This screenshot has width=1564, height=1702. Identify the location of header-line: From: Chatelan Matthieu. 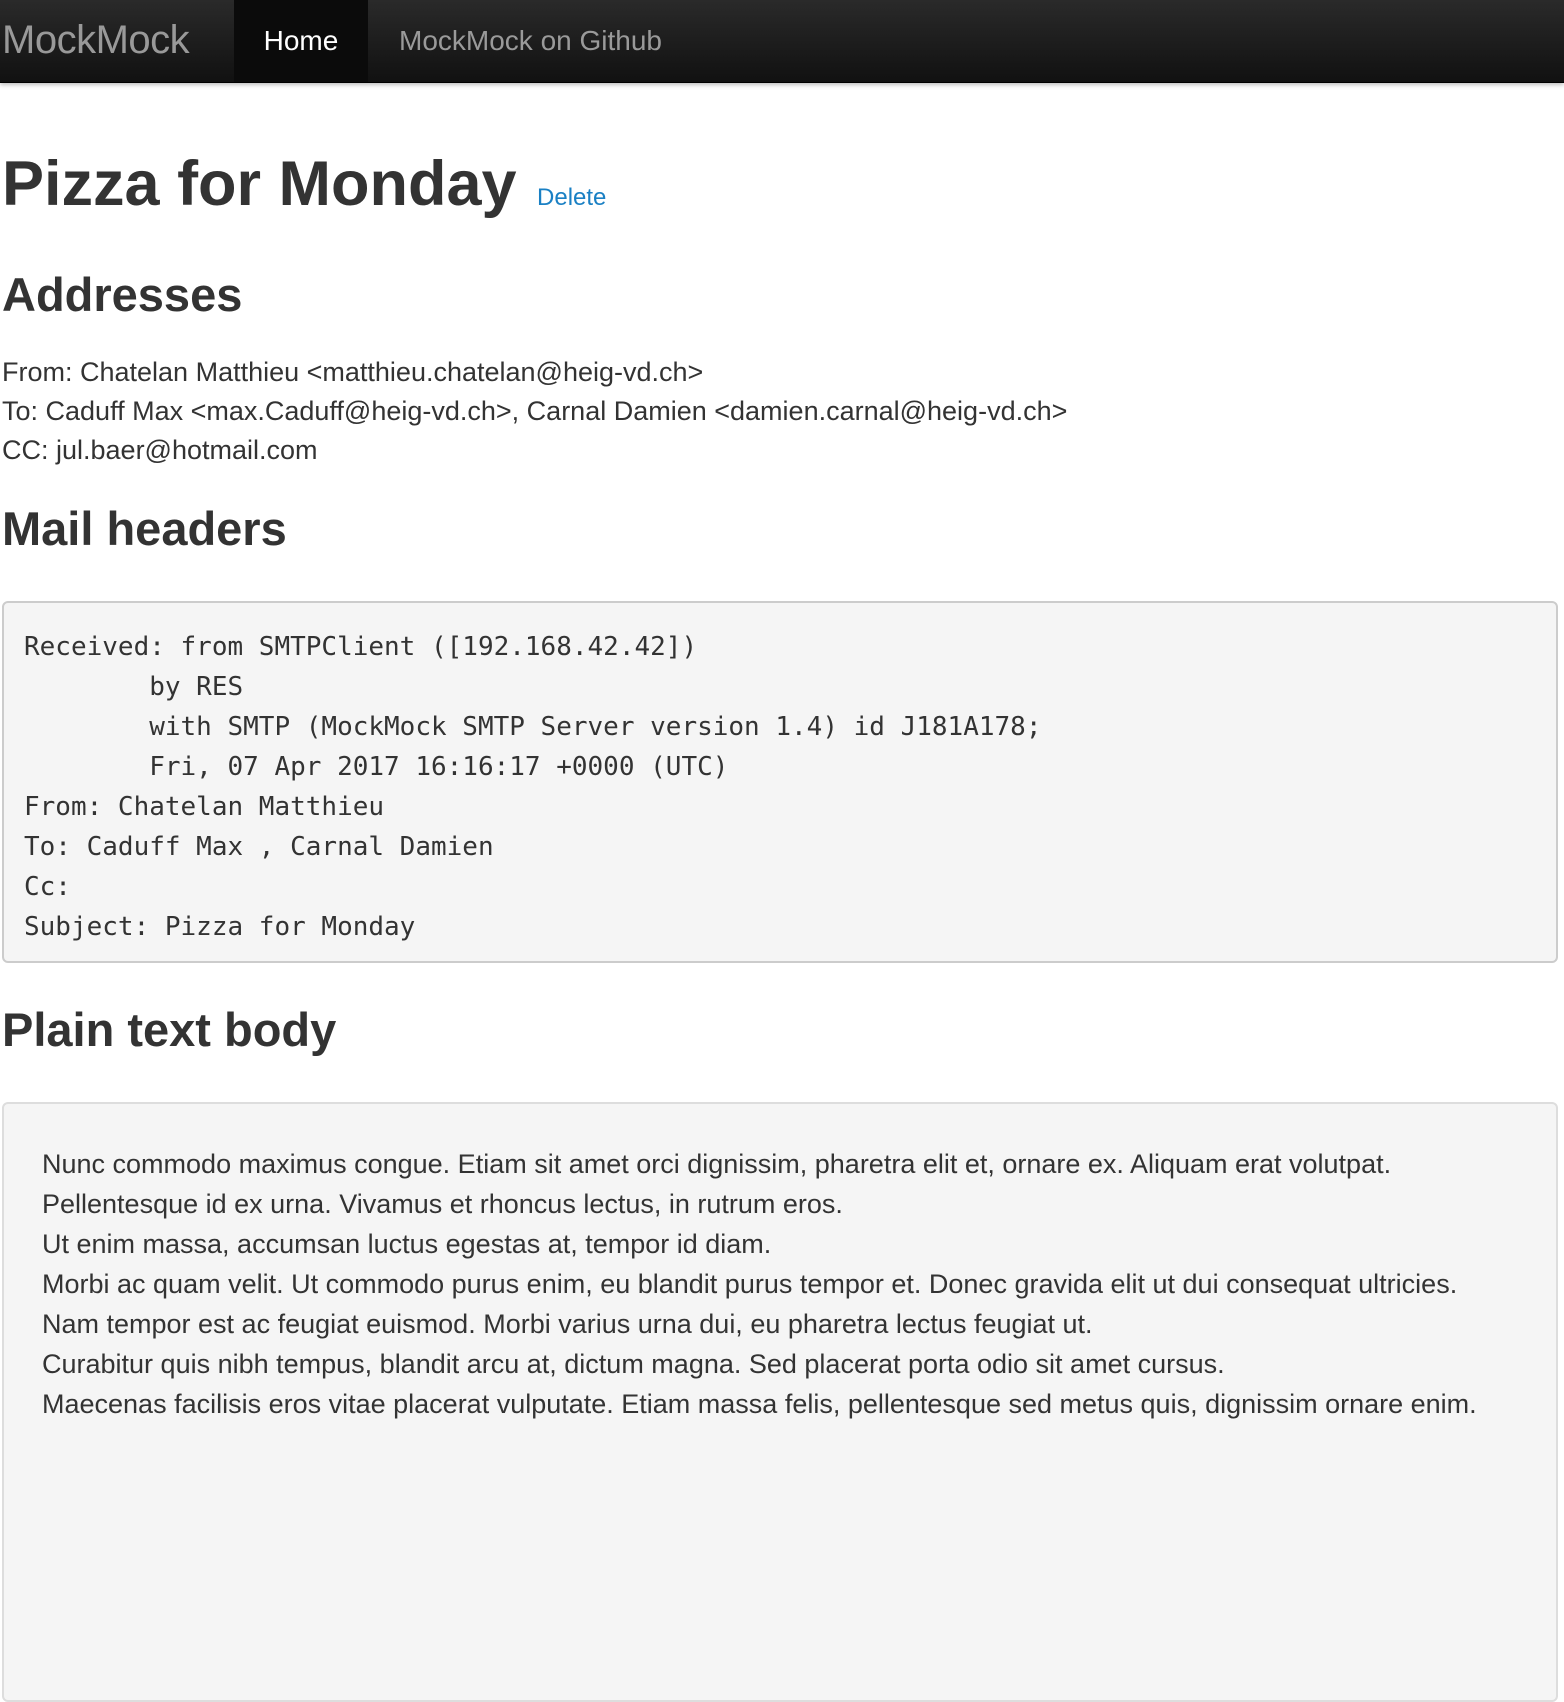
(204, 807).